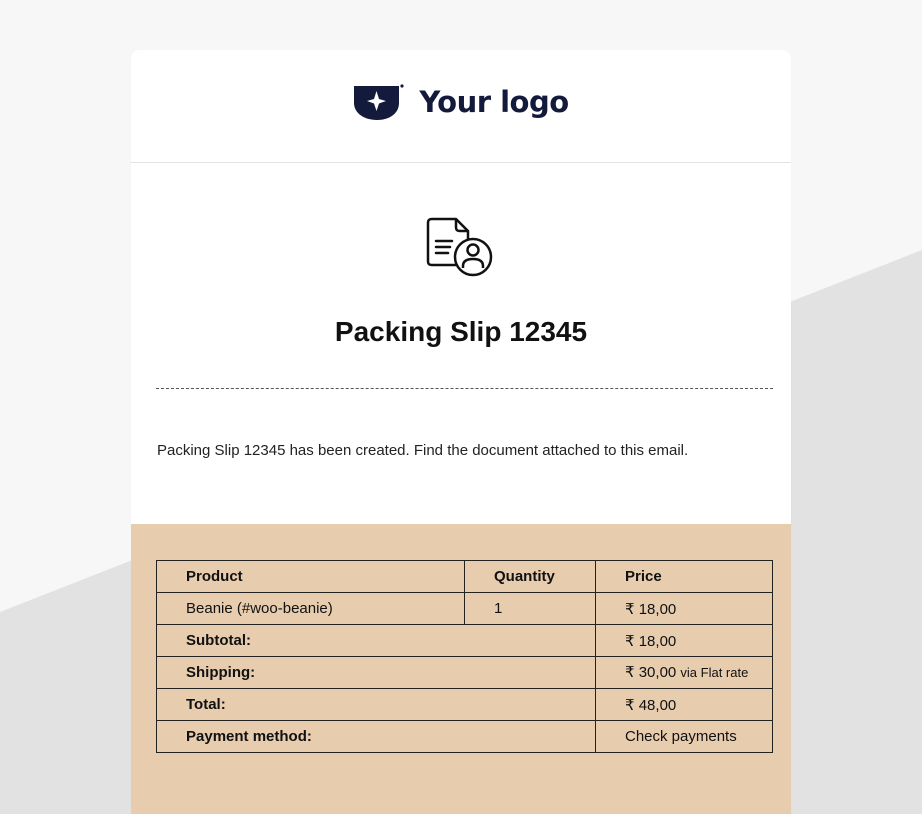  What do you see at coordinates (379, 102) in the screenshot?
I see `shield-star-icon` at bounding box center [379, 102].